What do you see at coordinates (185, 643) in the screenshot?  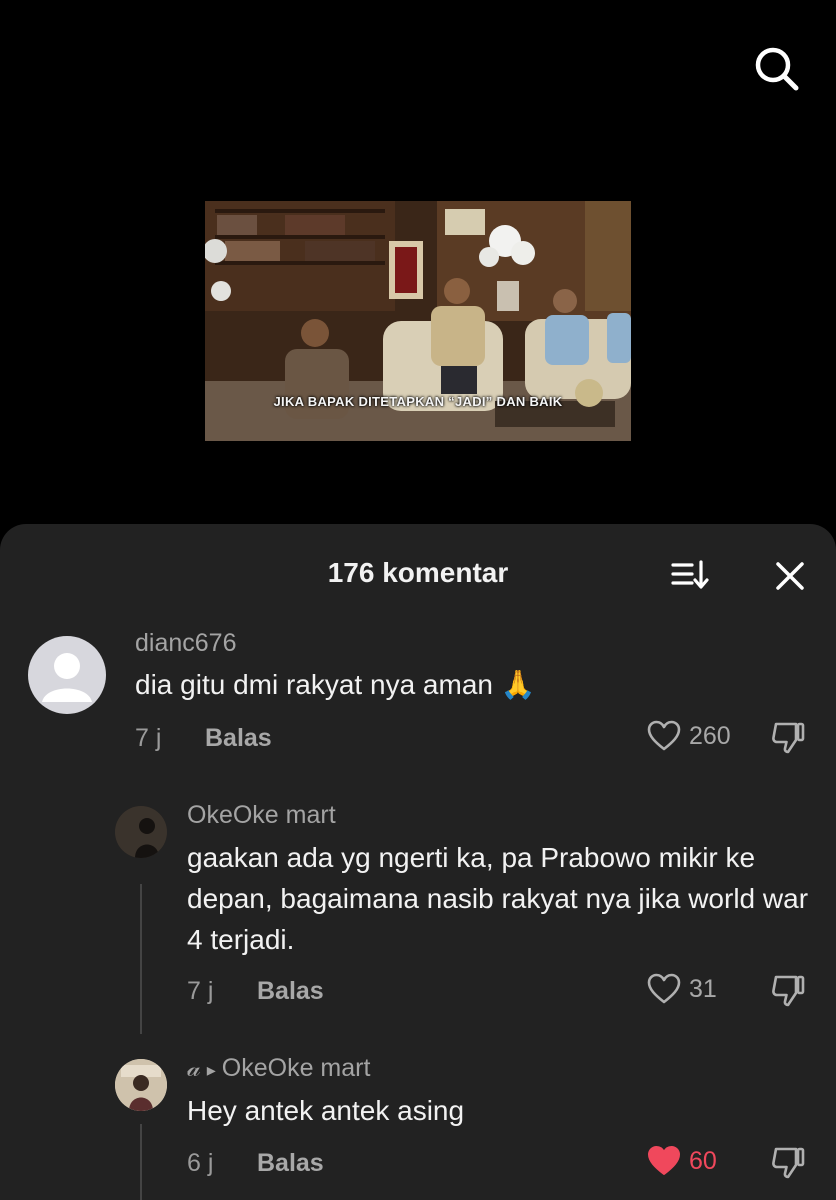 I see `comment-username: dianc676` at bounding box center [185, 643].